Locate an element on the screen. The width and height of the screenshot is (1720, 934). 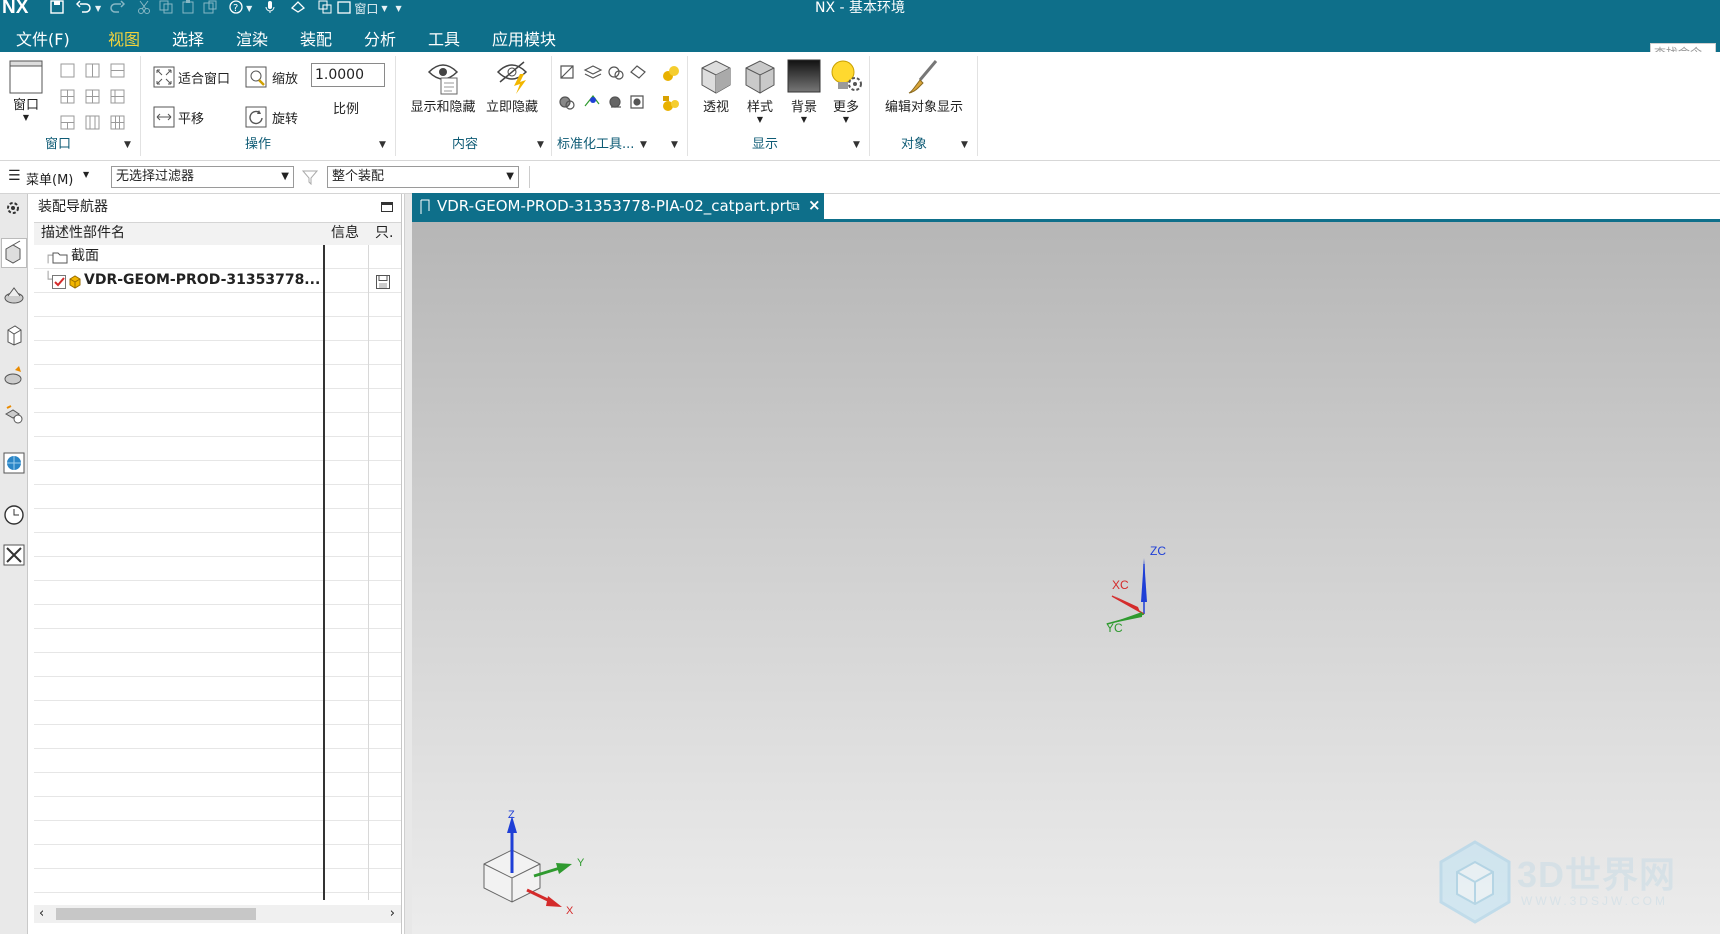
tab-tools: 工具 is located at coordinates (444, 38).